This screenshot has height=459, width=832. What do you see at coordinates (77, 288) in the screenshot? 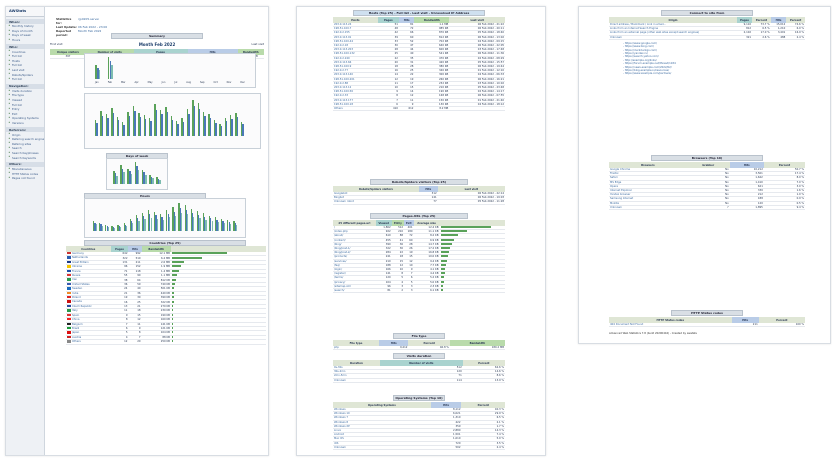
I see `country-label: Sweden` at bounding box center [77, 288].